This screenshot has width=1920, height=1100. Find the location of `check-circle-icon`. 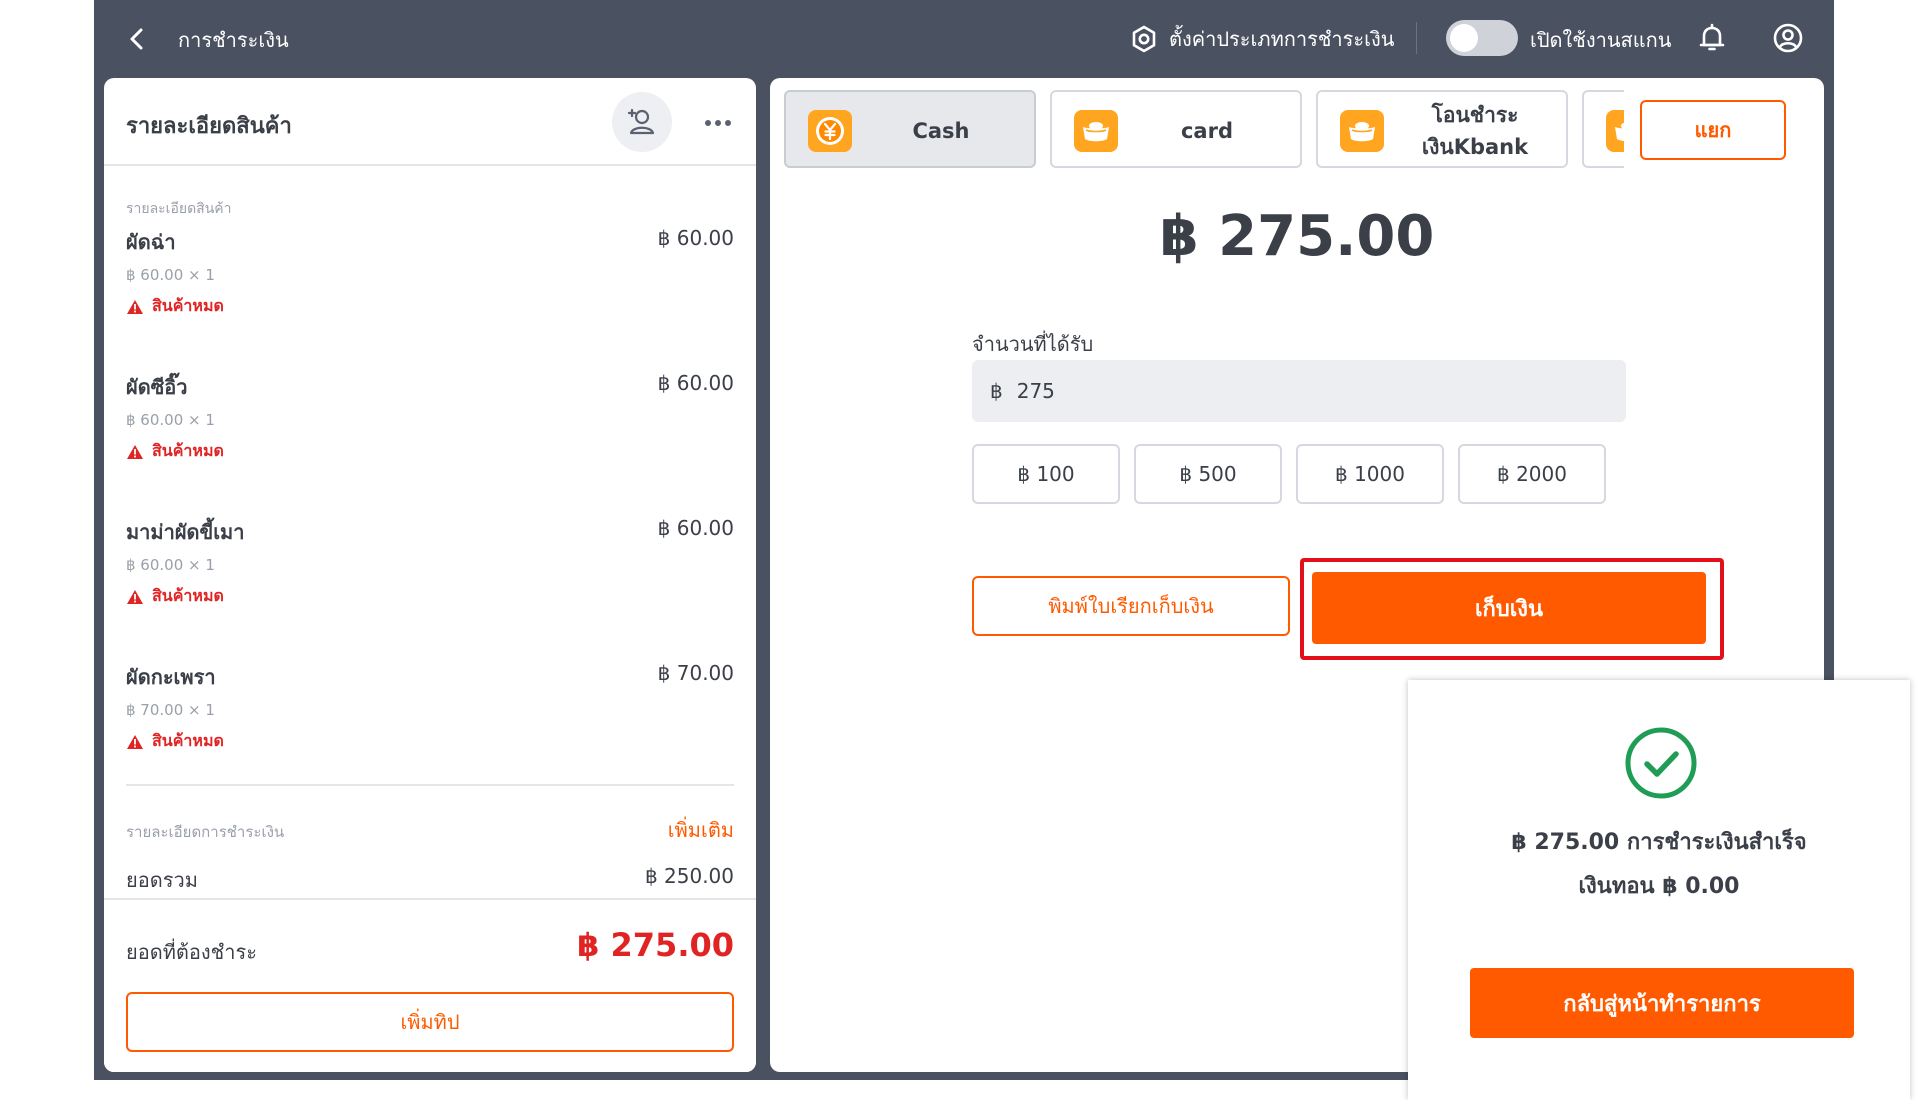

check-circle-icon is located at coordinates (1661, 763).